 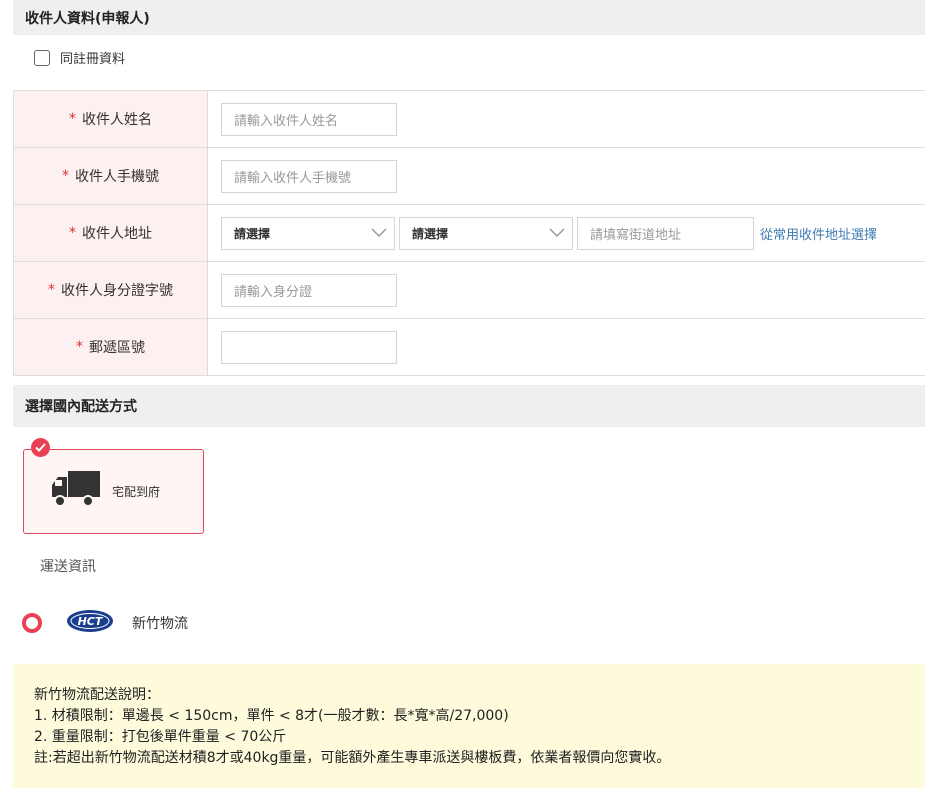 What do you see at coordinates (136, 492) in the screenshot?
I see `home-delivery-label: 宅配到府` at bounding box center [136, 492].